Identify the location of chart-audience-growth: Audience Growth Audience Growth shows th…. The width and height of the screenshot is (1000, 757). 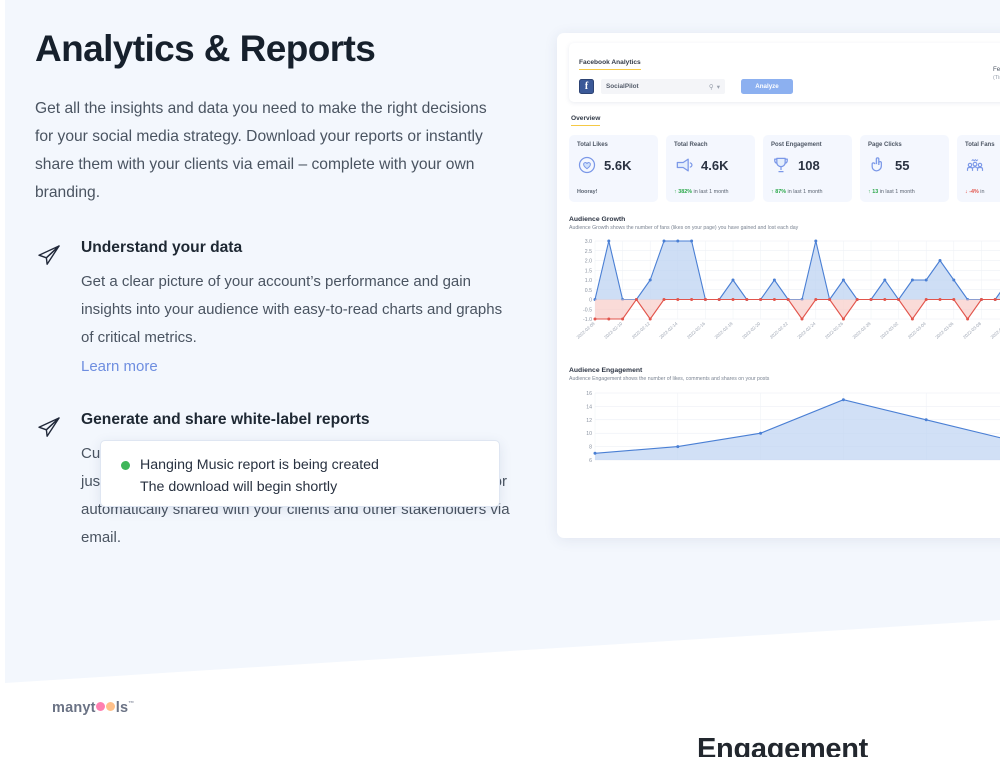
(784, 285).